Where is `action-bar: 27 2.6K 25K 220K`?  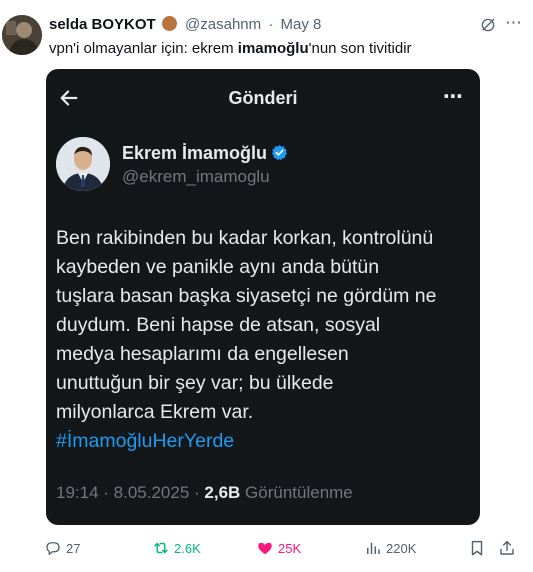
action-bar: 27 2.6K 25K 220K is located at coordinates (279, 548).